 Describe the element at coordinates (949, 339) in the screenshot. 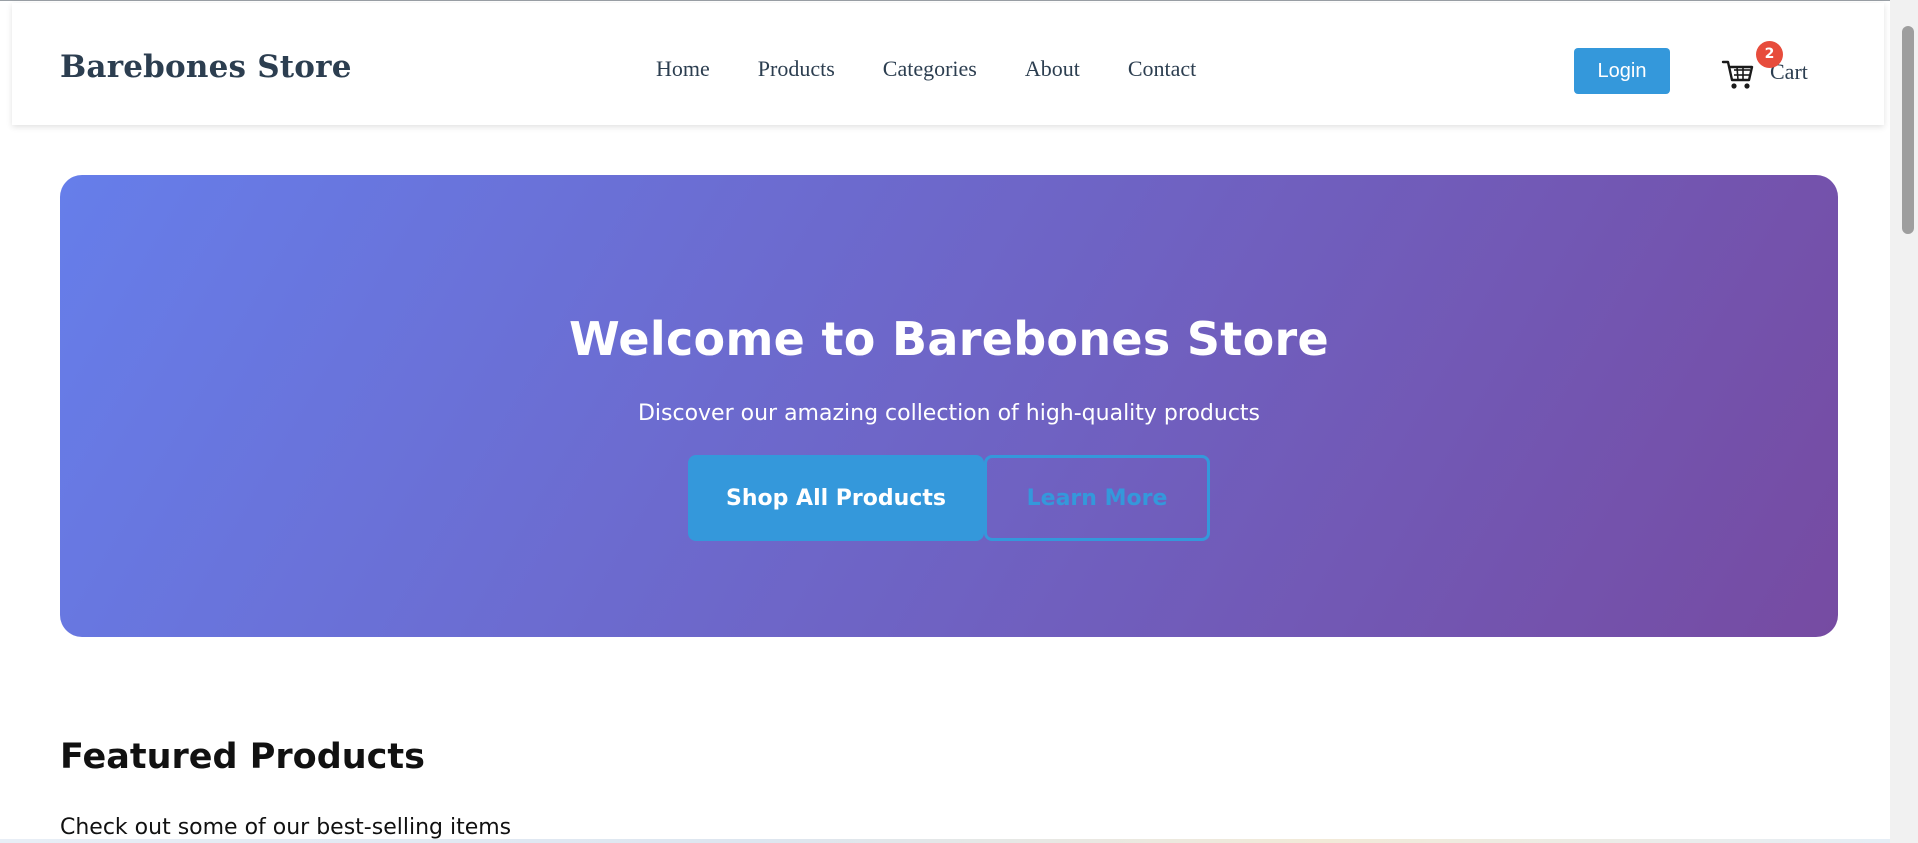

I see `hero-title: Welcome to Barebones Store` at that location.